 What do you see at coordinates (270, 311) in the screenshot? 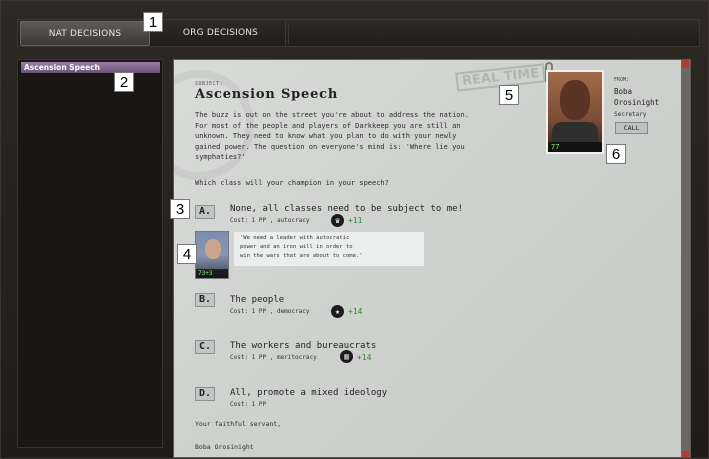
I see `option-b-cost: Cost: 1 PP , democracy` at bounding box center [270, 311].